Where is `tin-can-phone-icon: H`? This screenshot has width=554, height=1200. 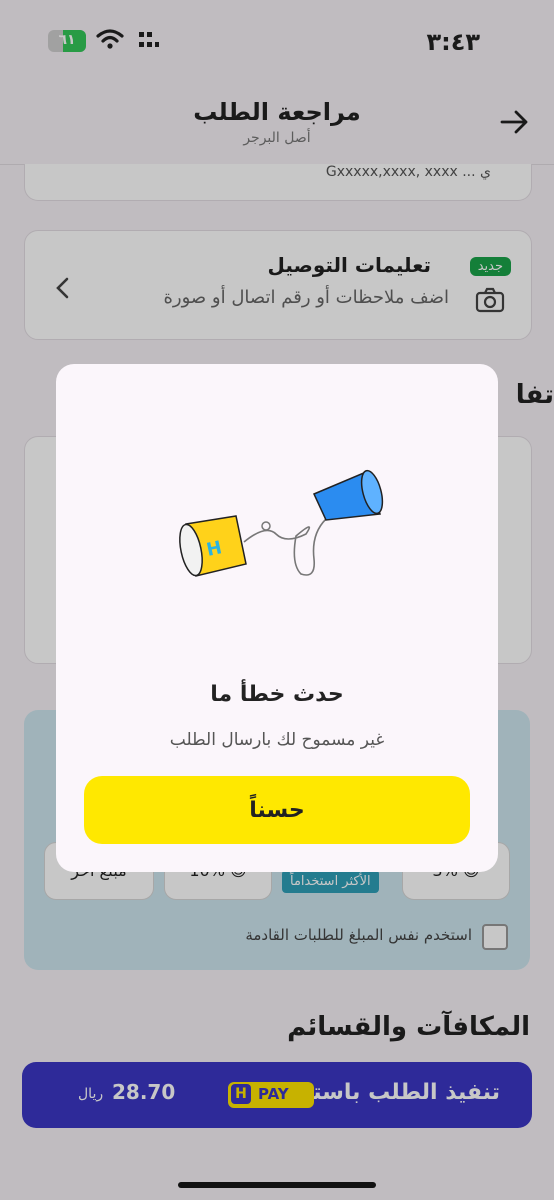 tin-can-phone-icon: H is located at coordinates (281, 523).